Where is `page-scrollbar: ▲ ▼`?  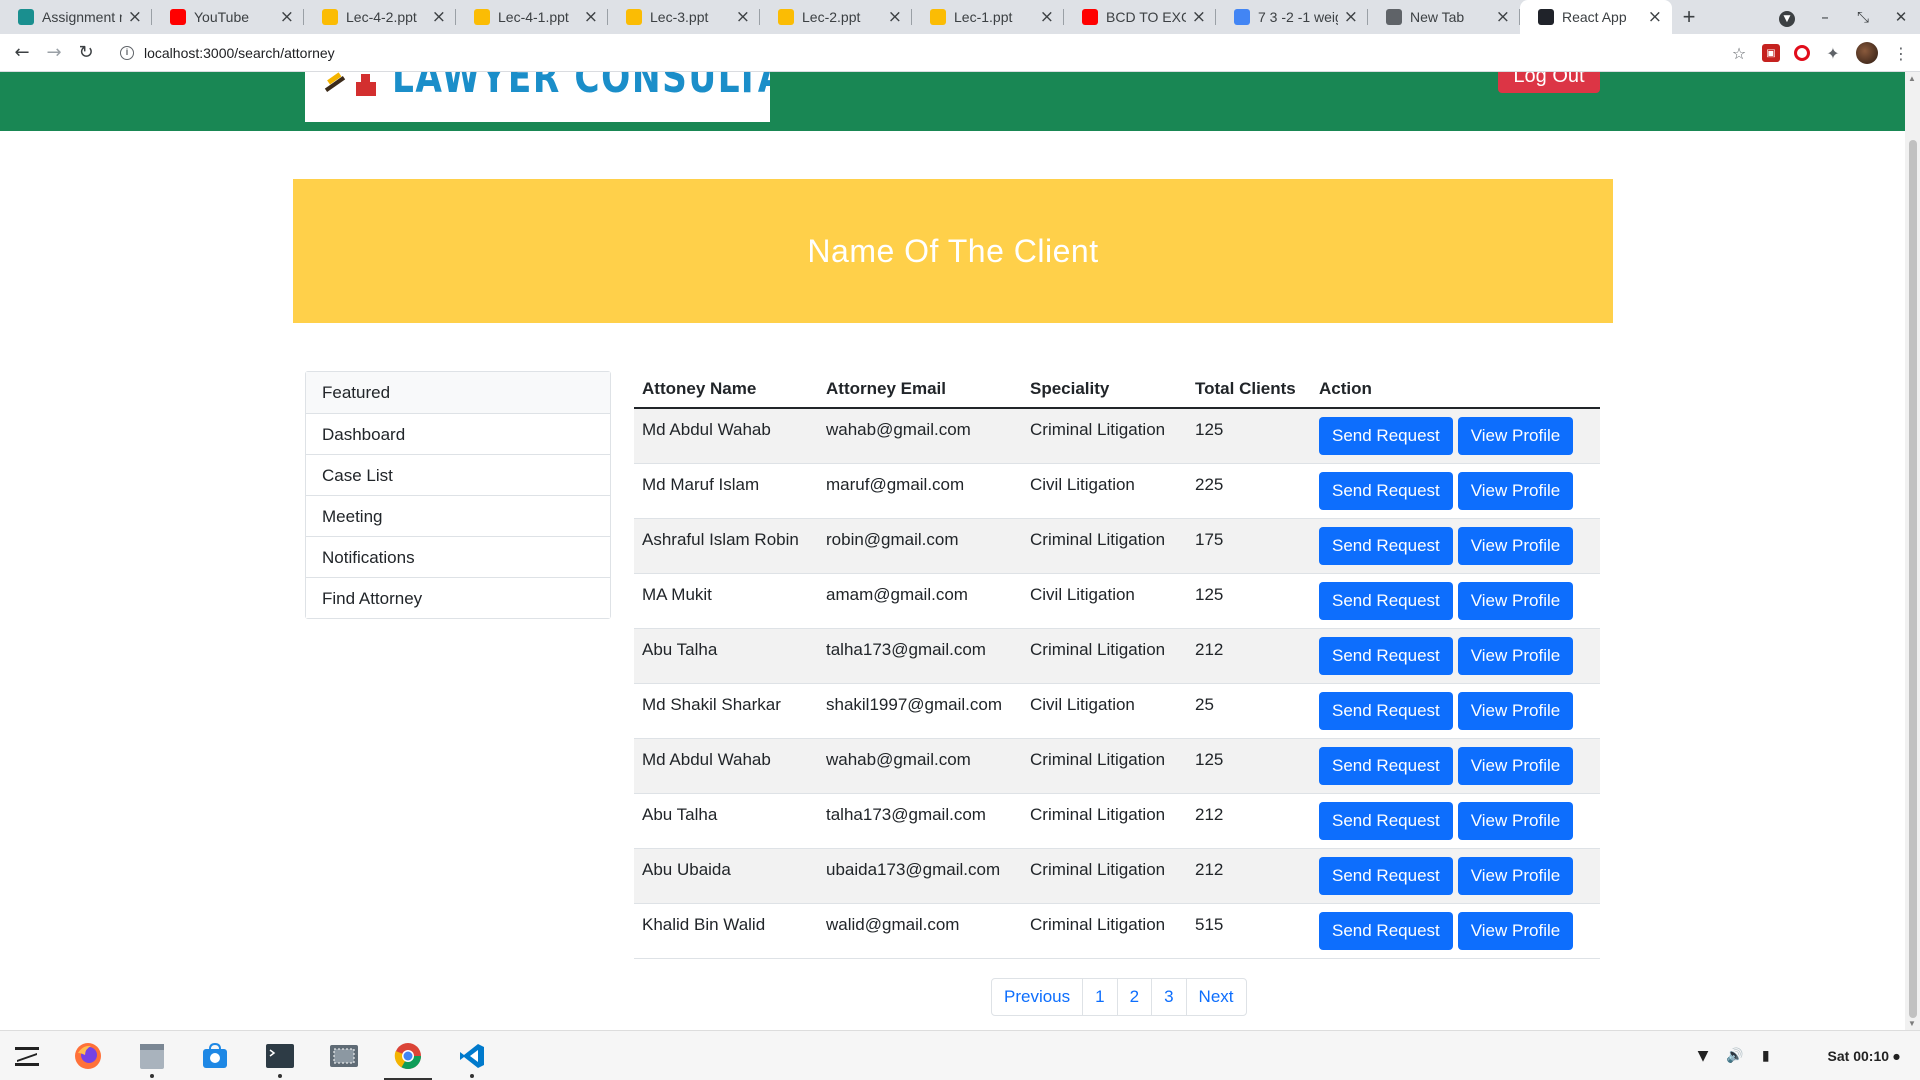 page-scrollbar: ▲ ▼ is located at coordinates (1912, 551).